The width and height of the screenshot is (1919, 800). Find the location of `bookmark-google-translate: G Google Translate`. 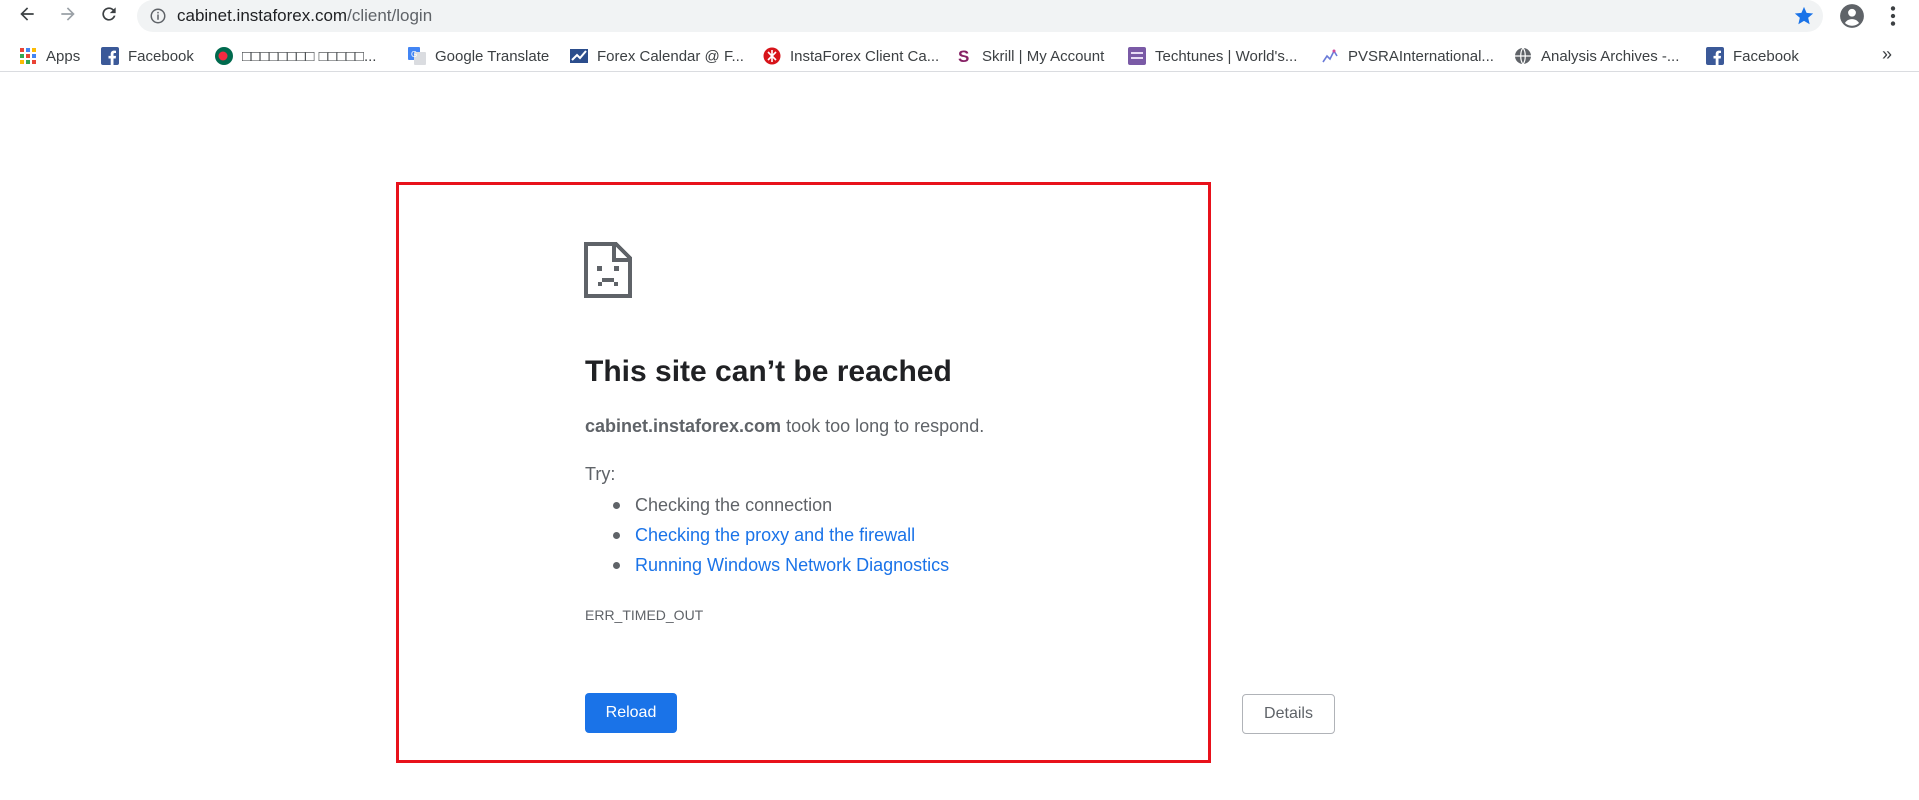

bookmark-google-translate: G Google Translate is located at coordinates (478, 56).